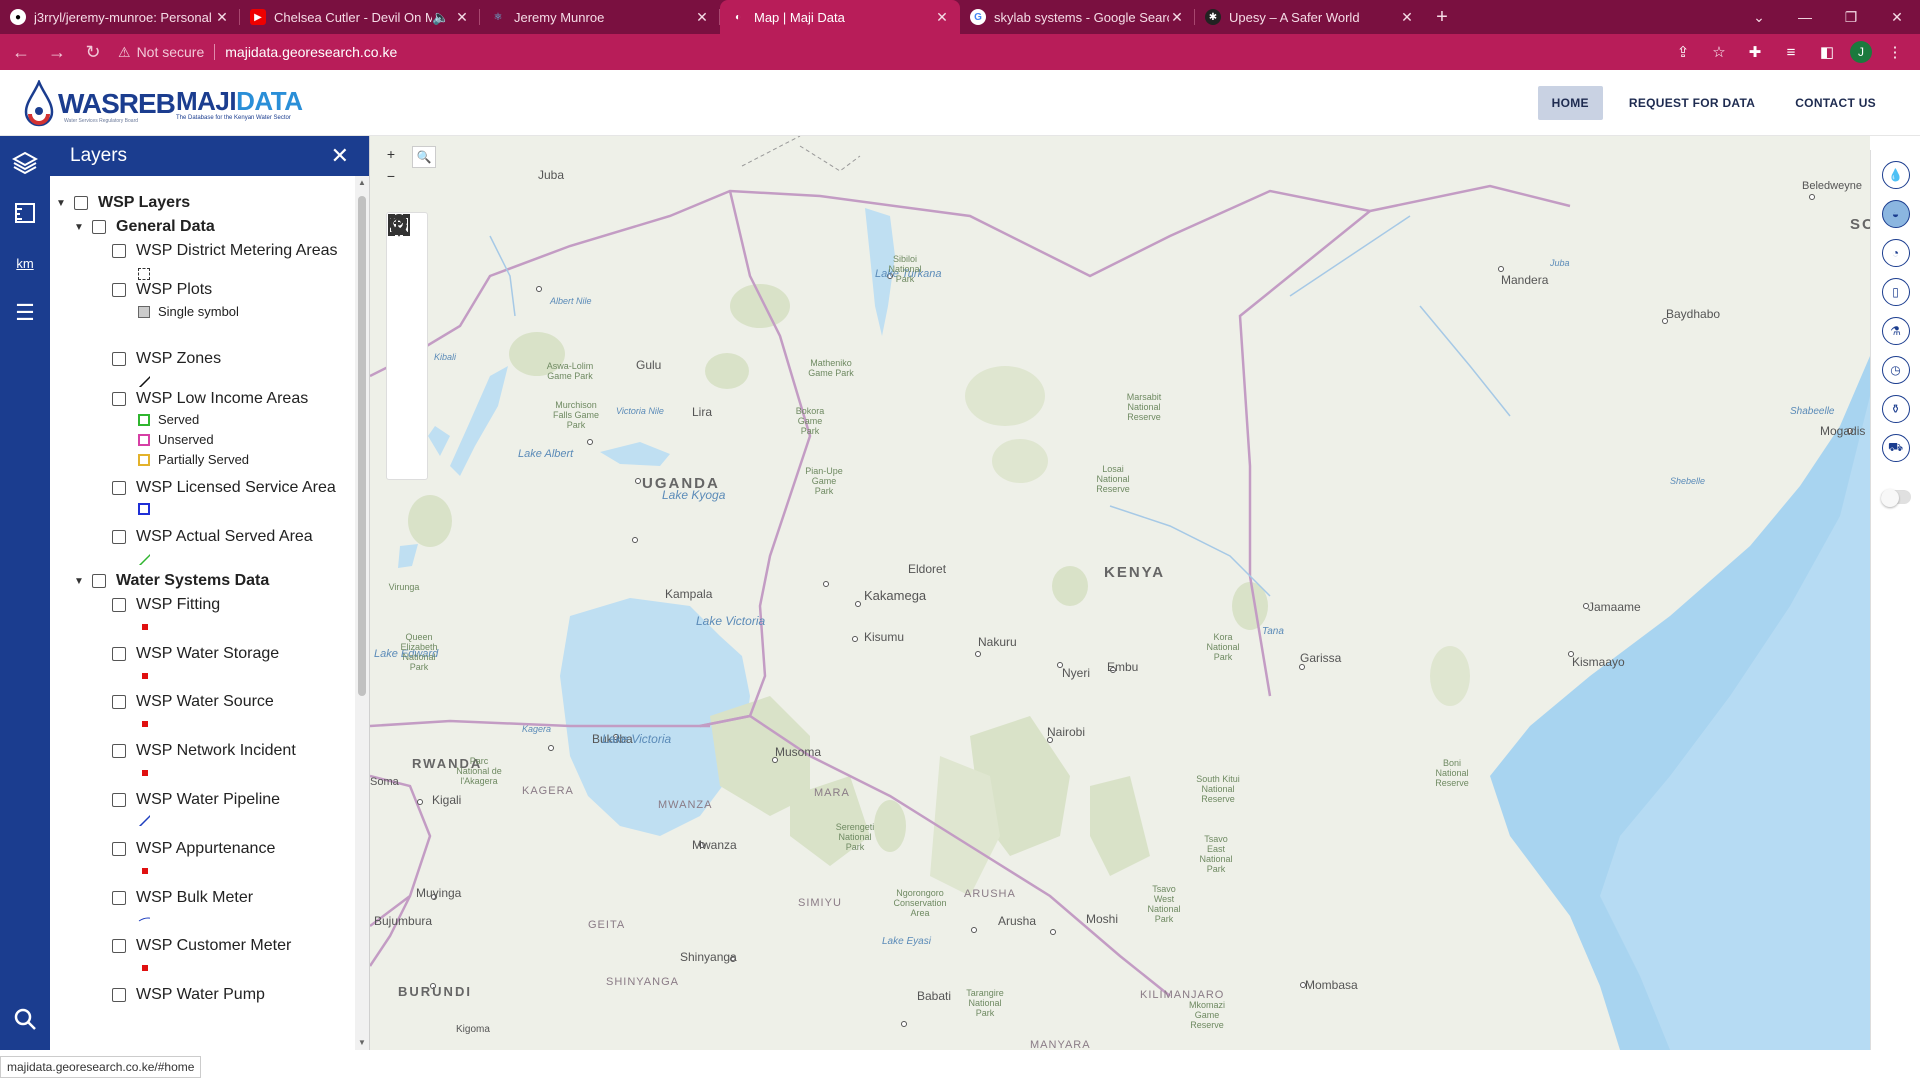 The height and width of the screenshot is (1080, 1920). What do you see at coordinates (840, 17) in the screenshot?
I see `browser-tab-active: ◐ Map | Maji Data ✕` at bounding box center [840, 17].